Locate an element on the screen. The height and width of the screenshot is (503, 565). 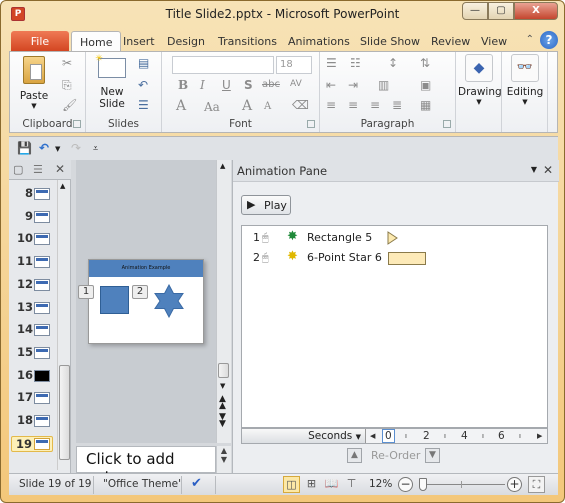
bold-button: B is located at coordinates (183, 85).